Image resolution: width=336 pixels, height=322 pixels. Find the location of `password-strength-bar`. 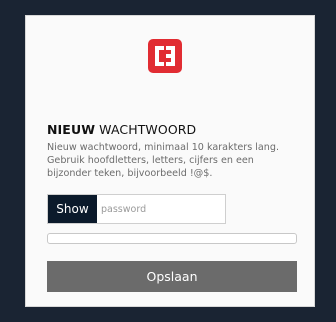

password-strength-bar is located at coordinates (172, 238).